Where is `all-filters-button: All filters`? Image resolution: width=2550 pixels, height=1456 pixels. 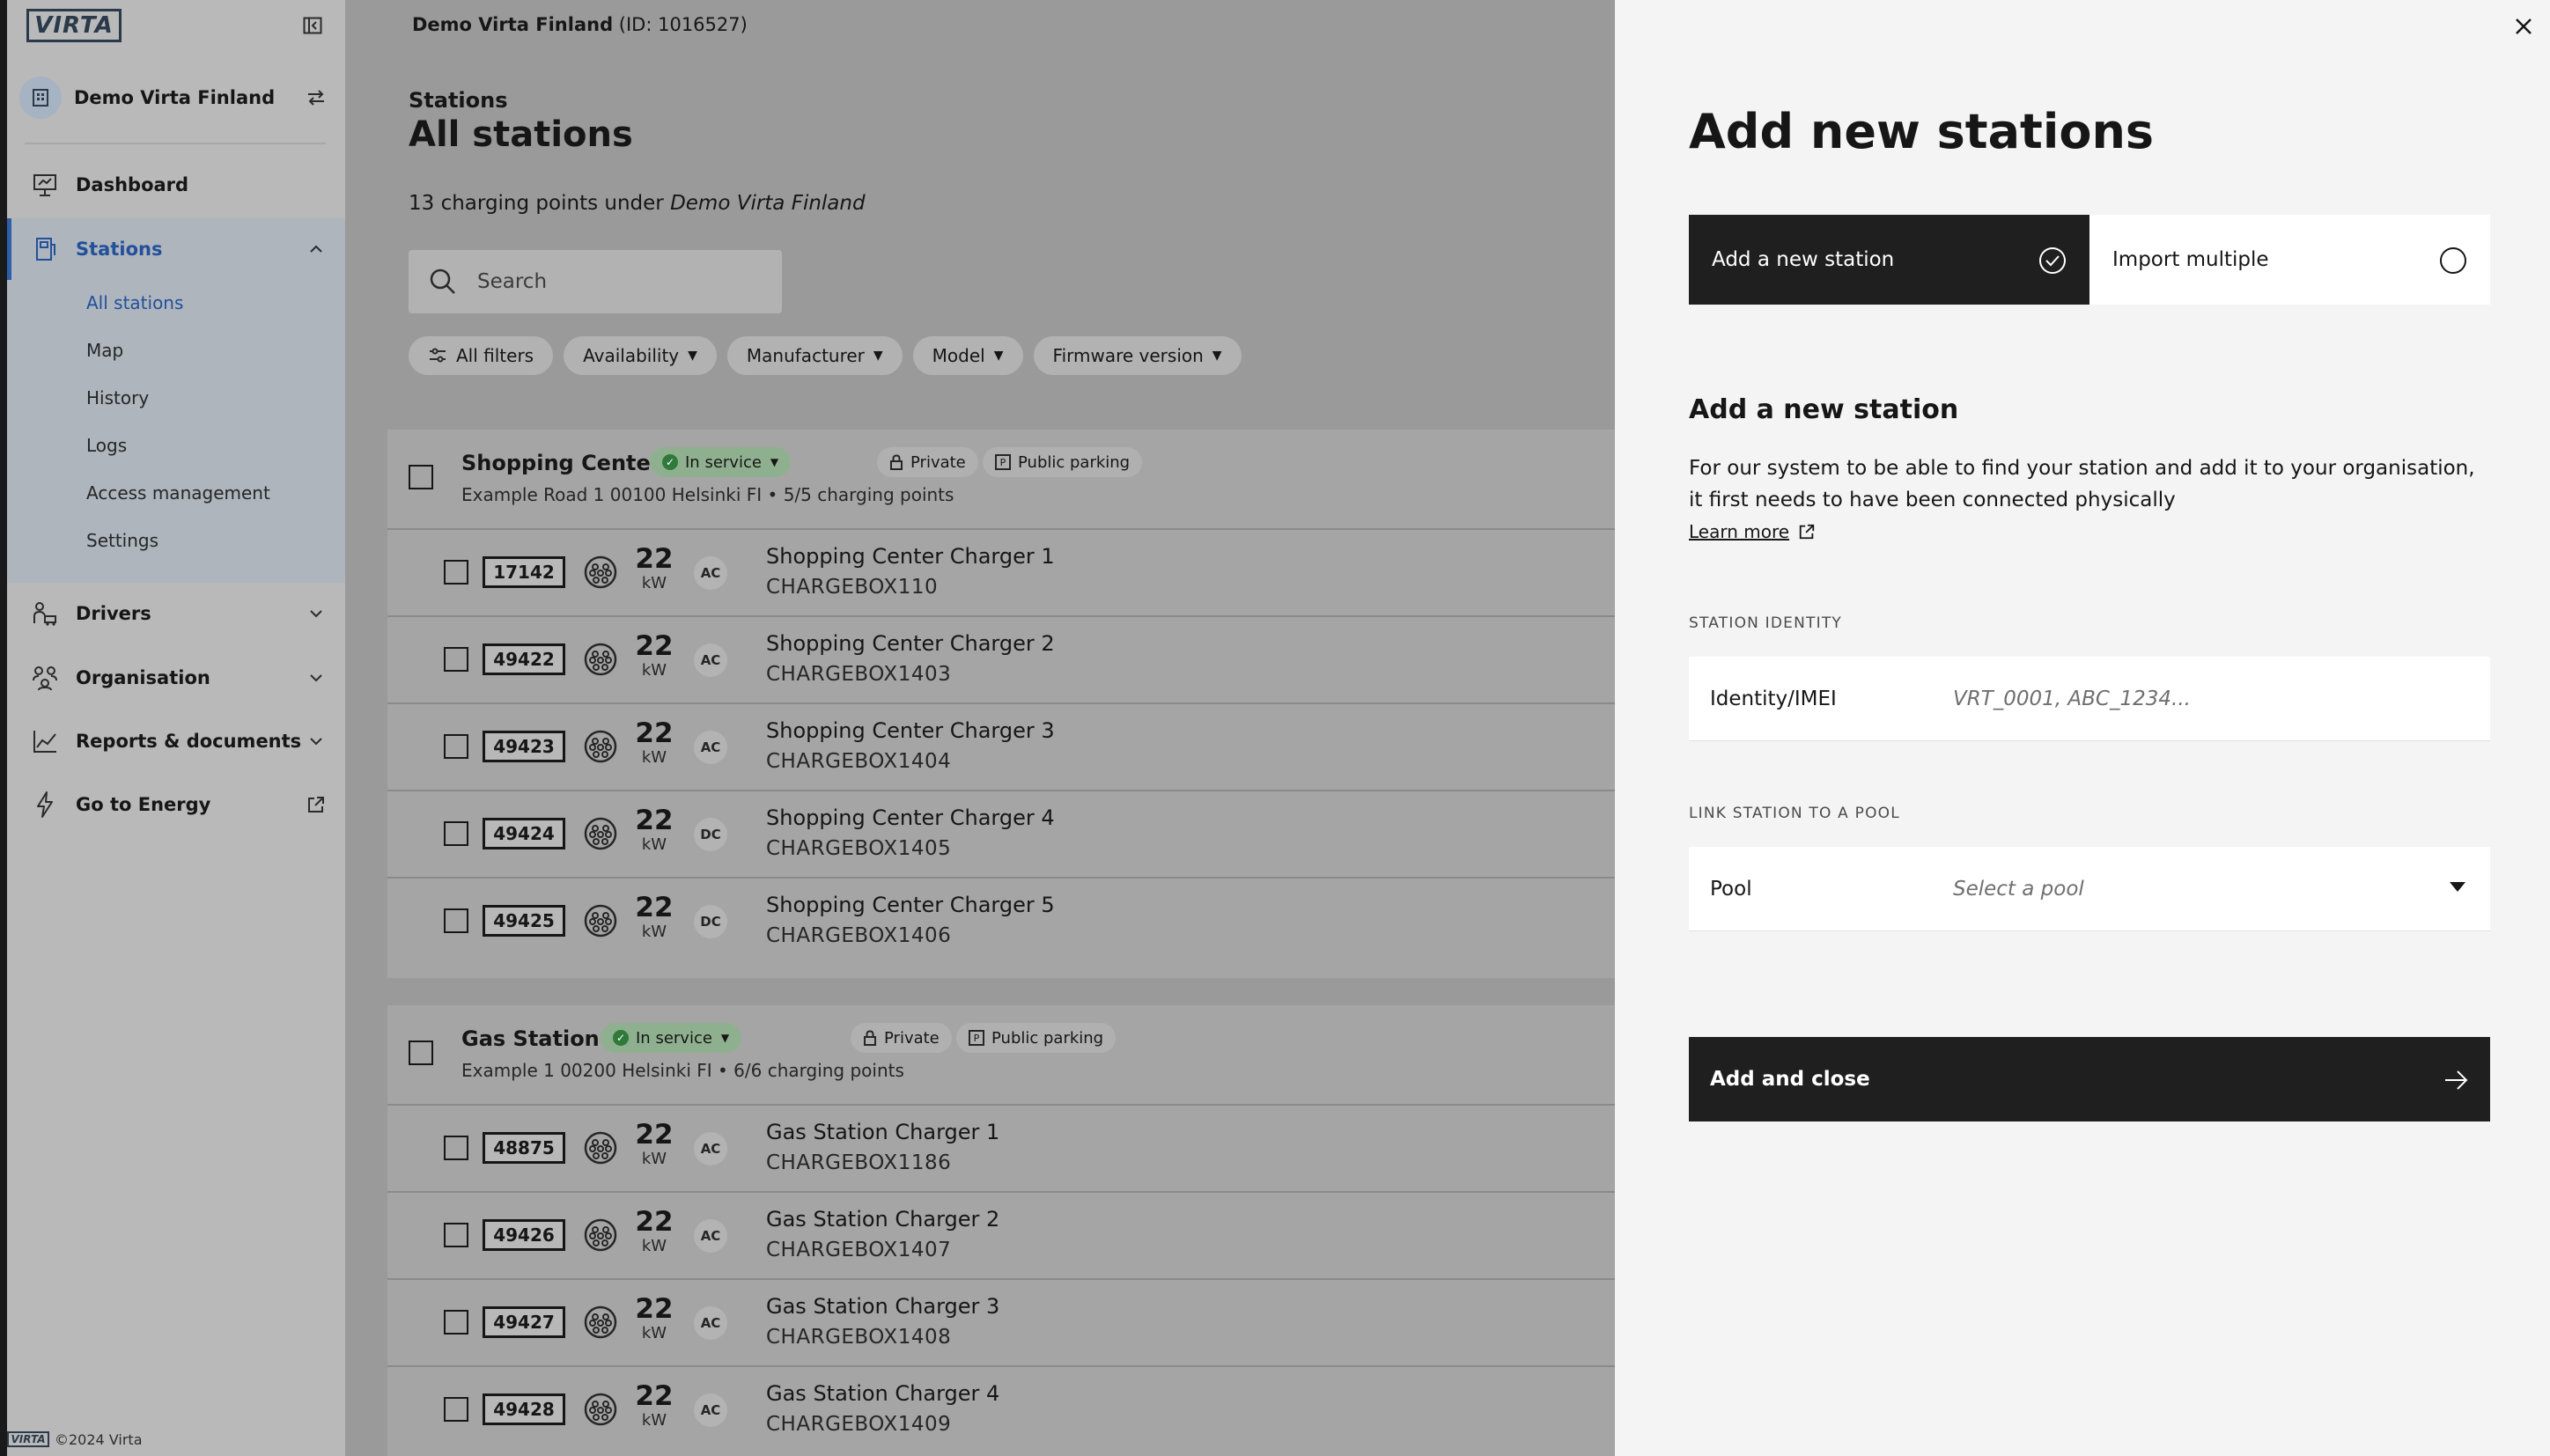
all-filters-button: All filters is located at coordinates (481, 355).